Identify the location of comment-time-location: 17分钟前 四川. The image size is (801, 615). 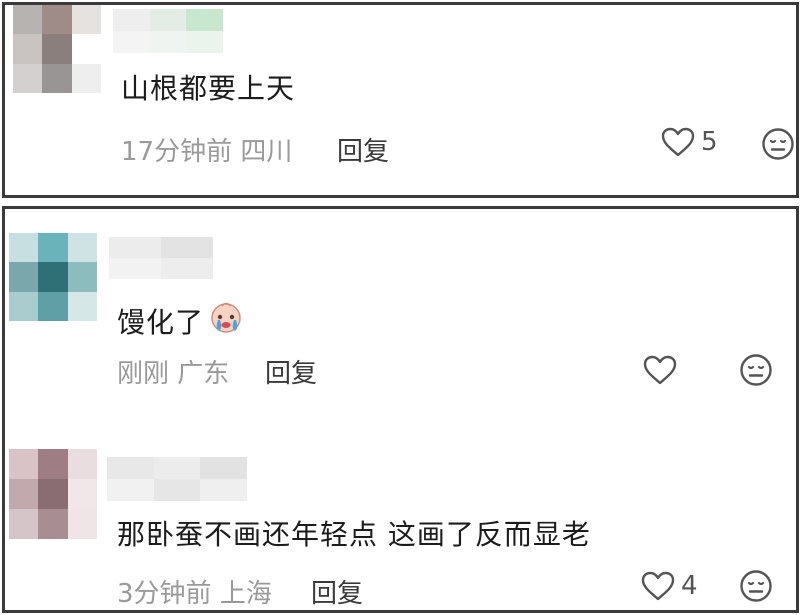
(206, 149).